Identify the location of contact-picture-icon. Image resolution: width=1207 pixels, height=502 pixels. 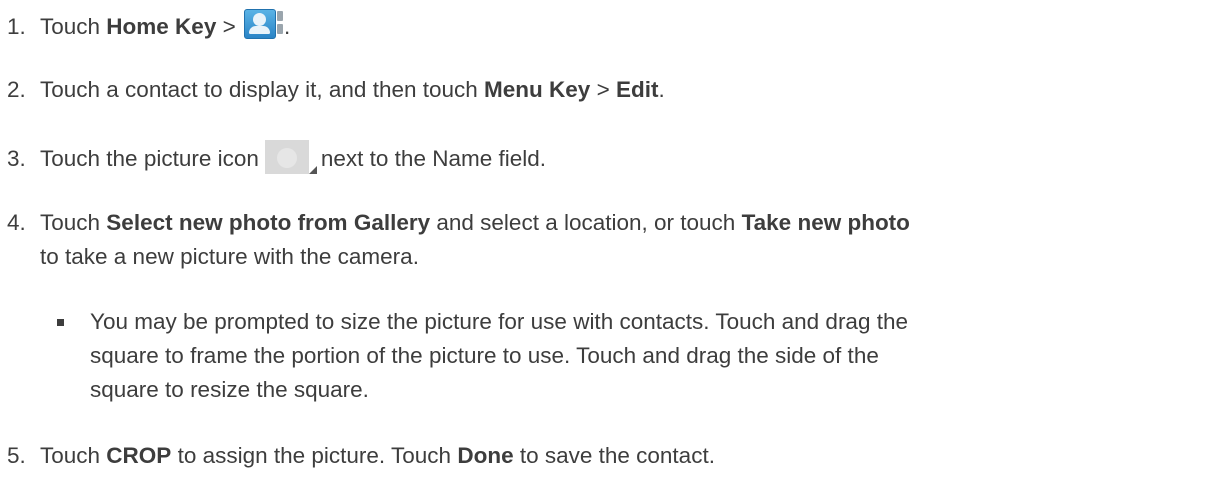
(290, 157).